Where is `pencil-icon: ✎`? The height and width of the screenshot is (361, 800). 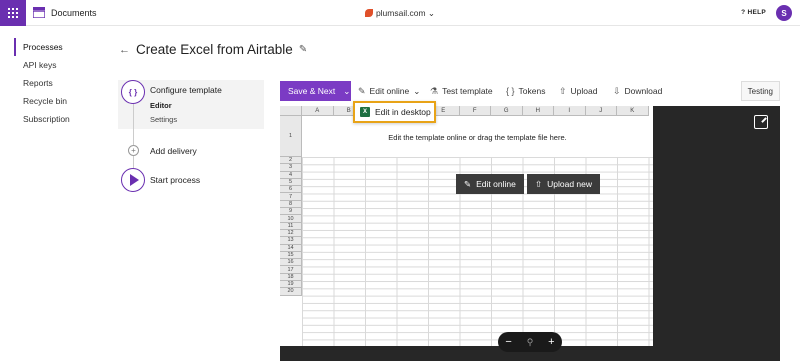
pencil-icon: ✎ is located at coordinates (303, 49).